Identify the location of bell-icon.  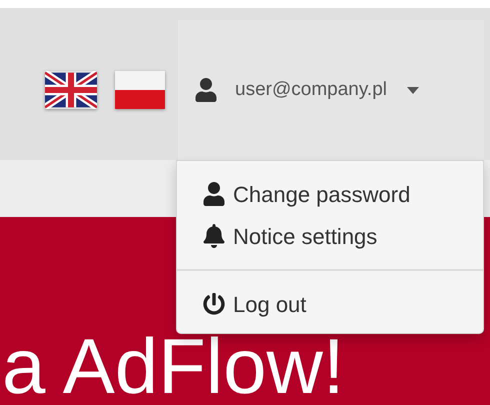
(214, 236).